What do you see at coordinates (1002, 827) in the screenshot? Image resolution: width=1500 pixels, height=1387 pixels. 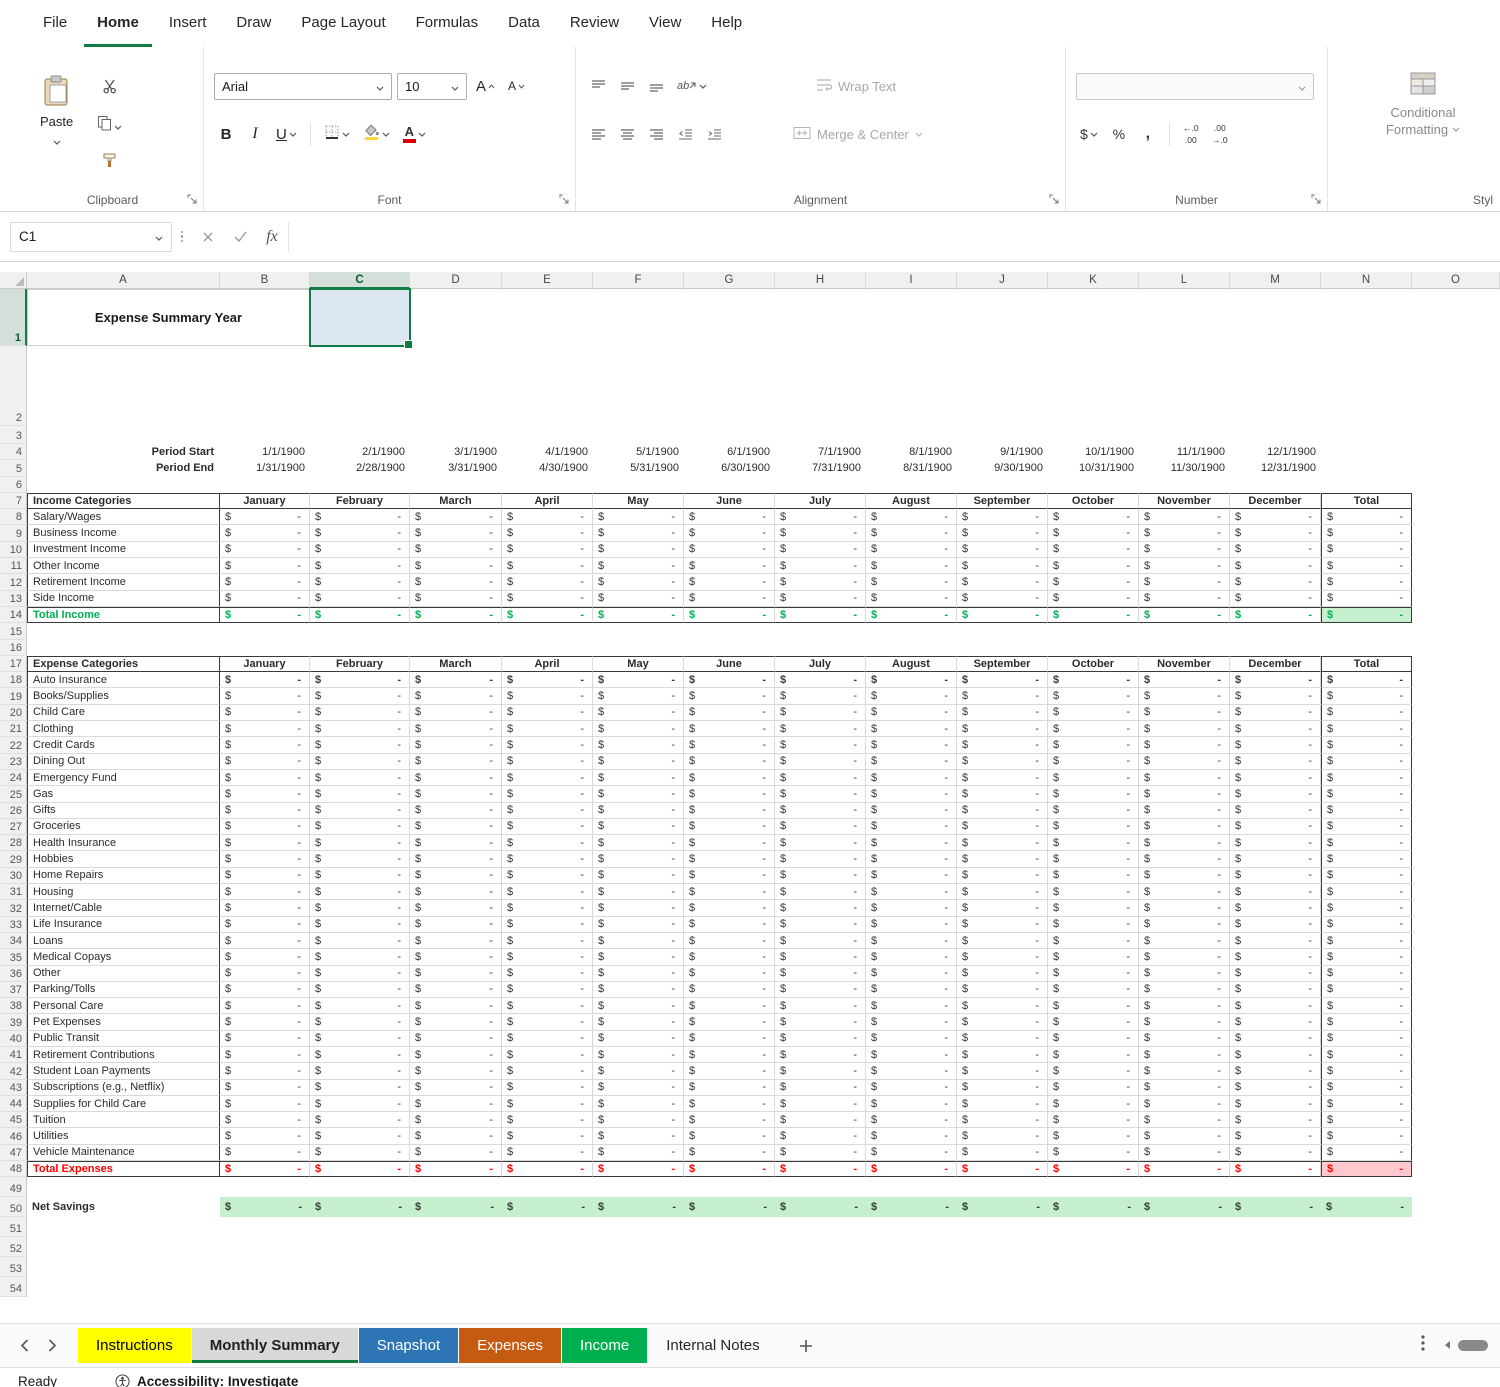 I see `cell-J27: $ -` at bounding box center [1002, 827].